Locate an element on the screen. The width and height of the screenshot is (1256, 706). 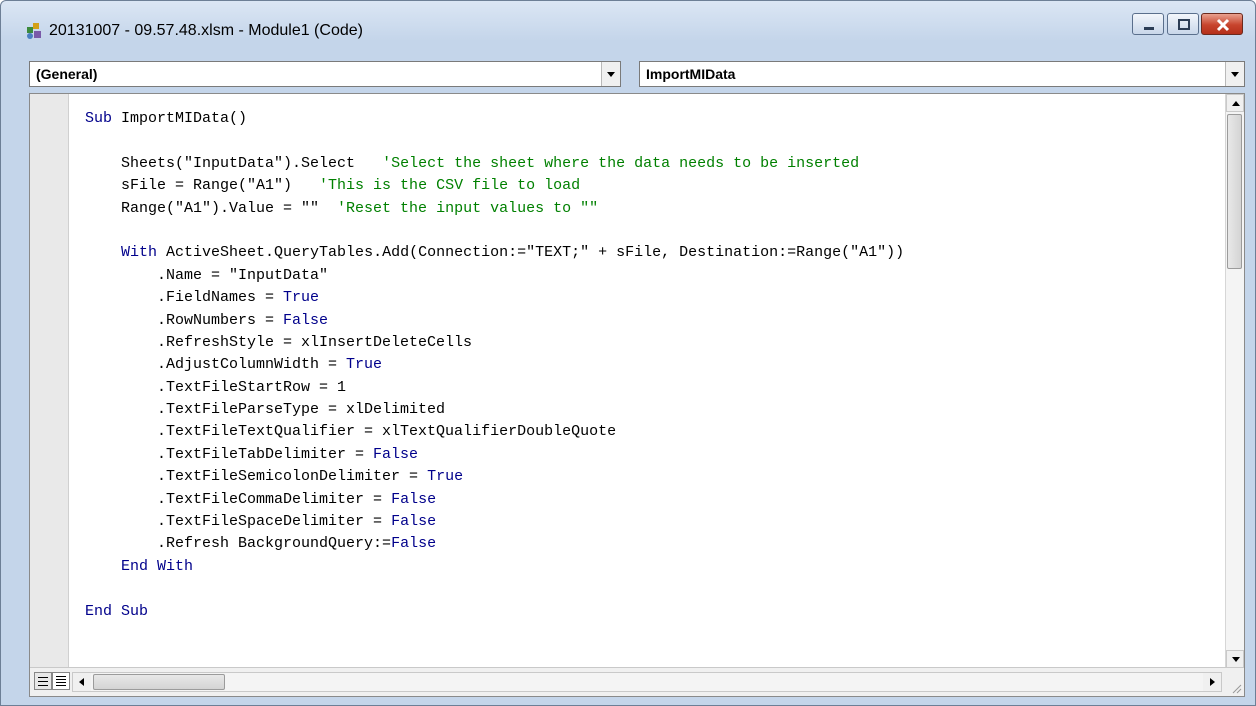
code-token: .Refresh BackgroundQuery:= is located at coordinates (238, 544).